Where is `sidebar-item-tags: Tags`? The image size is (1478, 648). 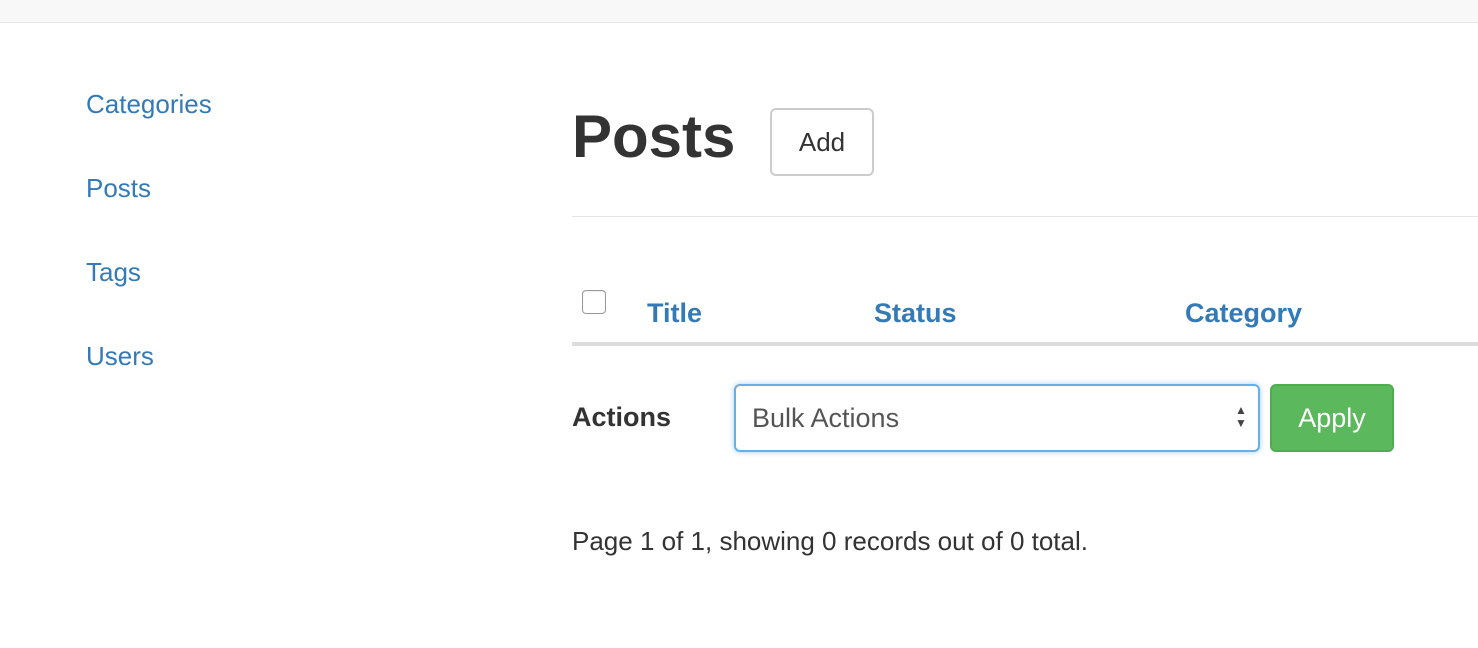
sidebar-item-tags: Tags is located at coordinates (236, 298).